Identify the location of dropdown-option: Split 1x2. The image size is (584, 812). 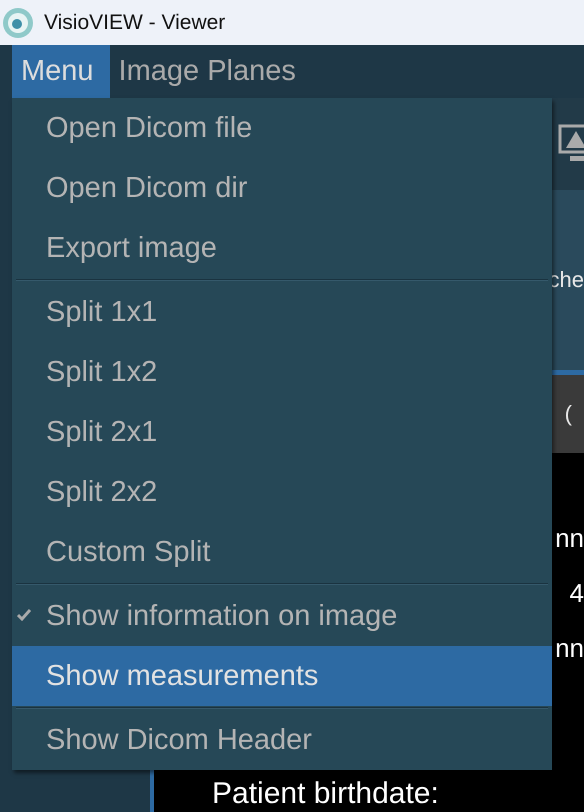
(282, 372).